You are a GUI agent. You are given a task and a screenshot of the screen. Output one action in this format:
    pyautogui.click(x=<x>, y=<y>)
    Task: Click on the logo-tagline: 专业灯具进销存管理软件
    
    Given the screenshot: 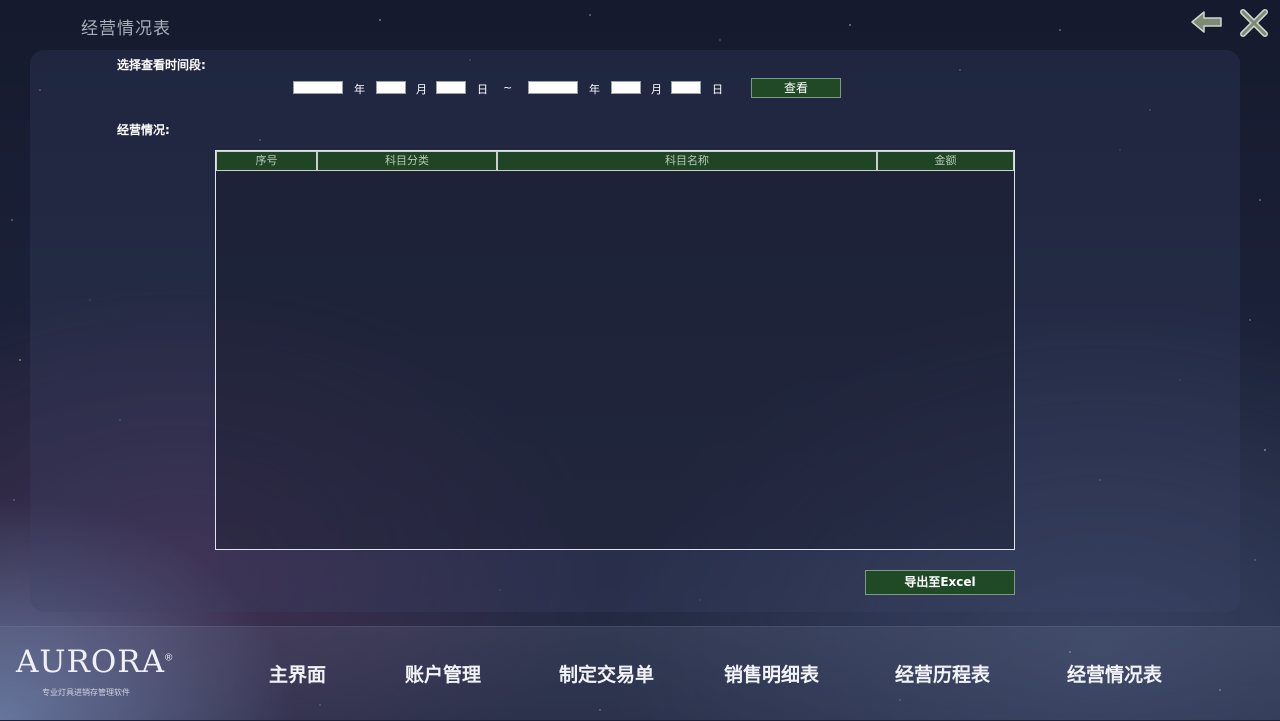 What is the action you would take?
    pyautogui.click(x=86, y=692)
    